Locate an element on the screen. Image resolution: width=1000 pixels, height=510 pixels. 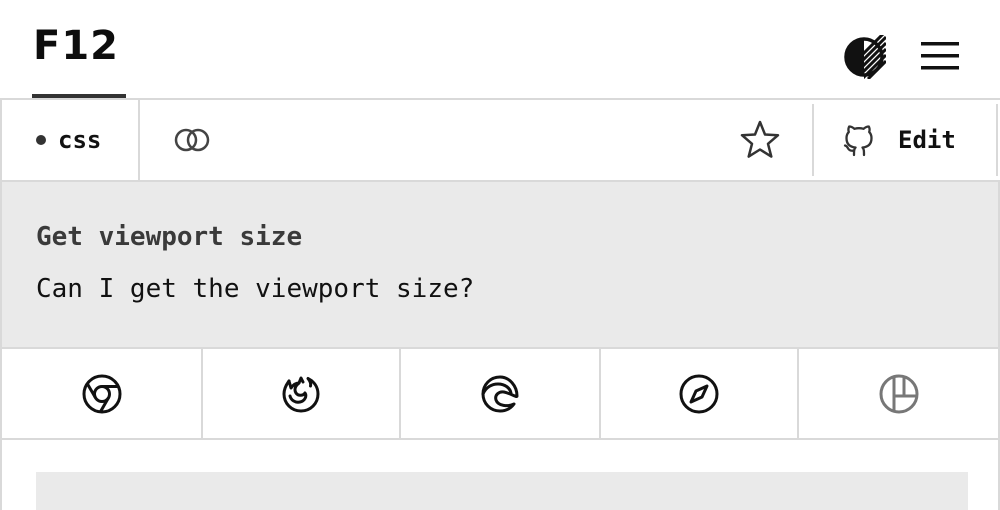
contrast-icon is located at coordinates (865, 57).